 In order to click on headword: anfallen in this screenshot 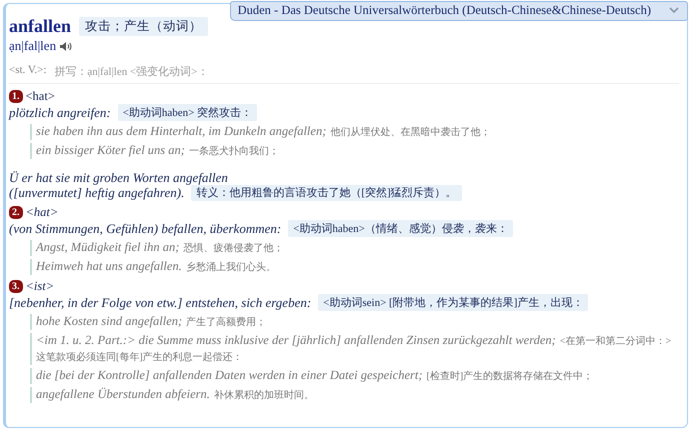, I will do `click(40, 26)`.